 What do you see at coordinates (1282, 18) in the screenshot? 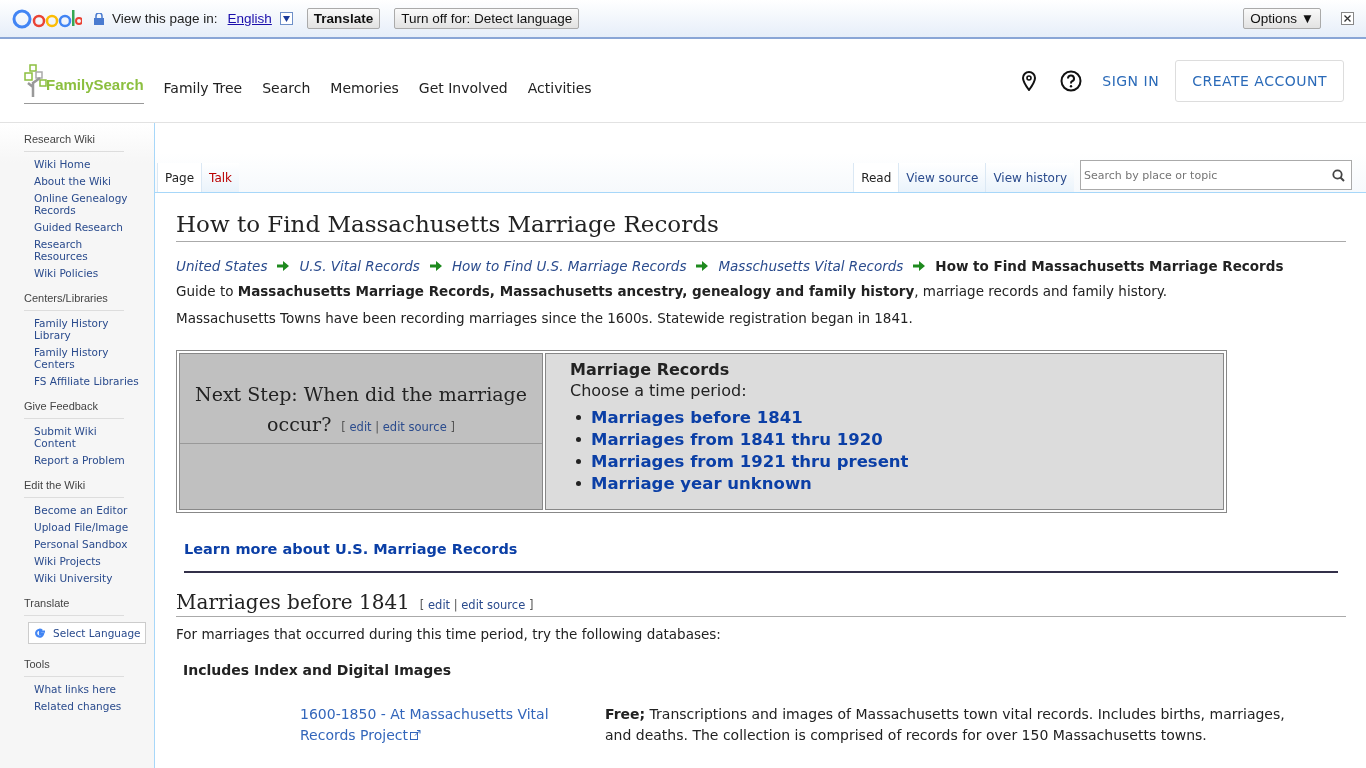
I see `options-button: Options ▼` at bounding box center [1282, 18].